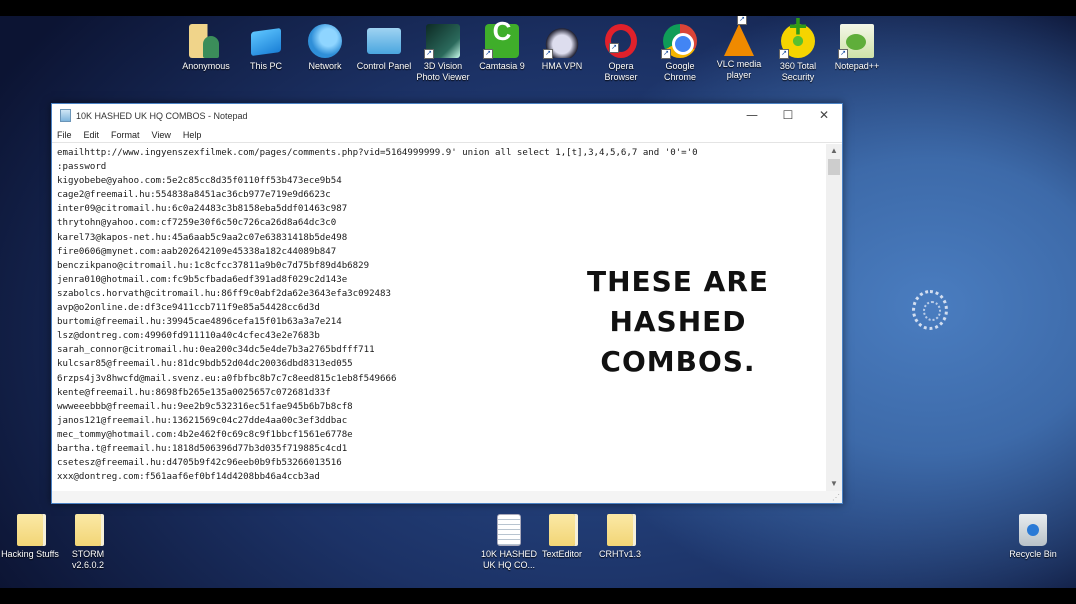 The image size is (1076, 604). I want to click on desktop-icon-camtasia: ↗ Camtasia 9, so click(502, 48).